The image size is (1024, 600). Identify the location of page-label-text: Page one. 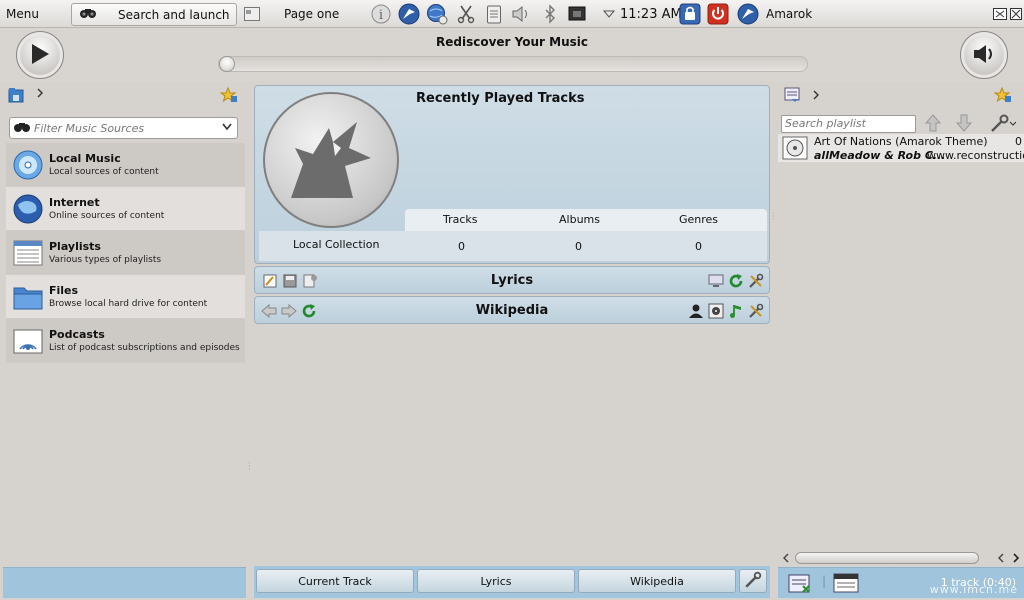
(312, 14).